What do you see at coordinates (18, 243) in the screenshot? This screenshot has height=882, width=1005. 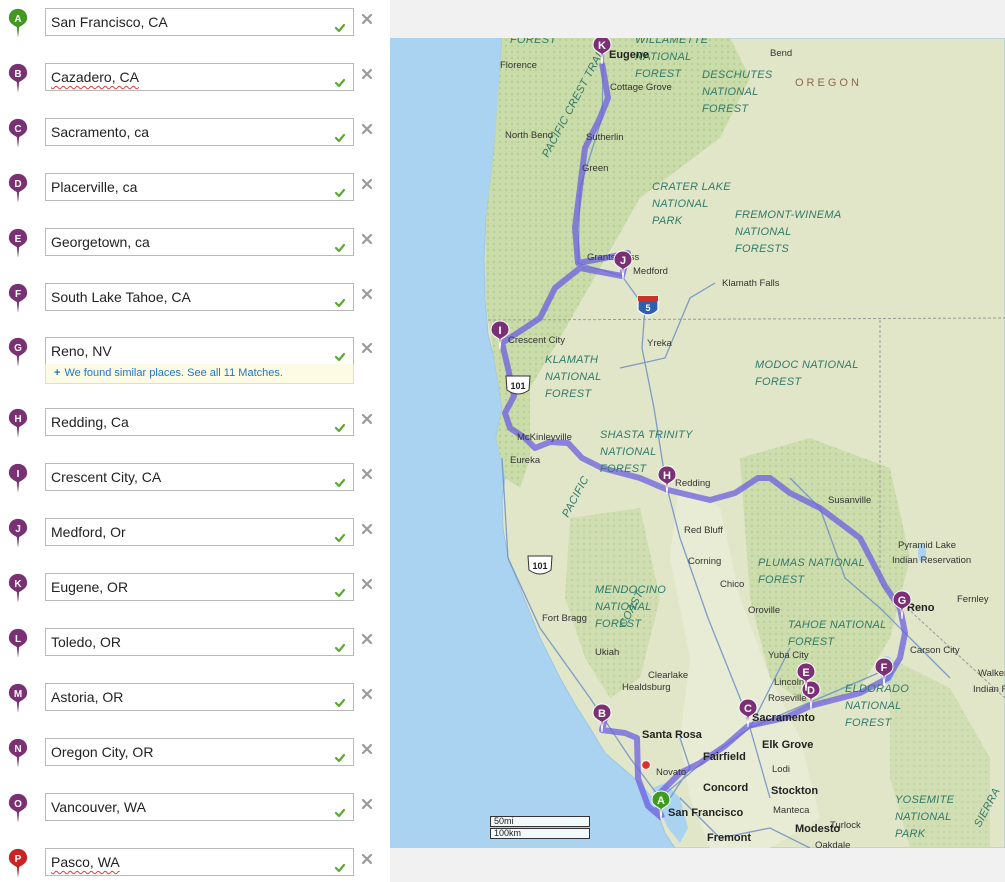 I see `map-pin-icon: E` at bounding box center [18, 243].